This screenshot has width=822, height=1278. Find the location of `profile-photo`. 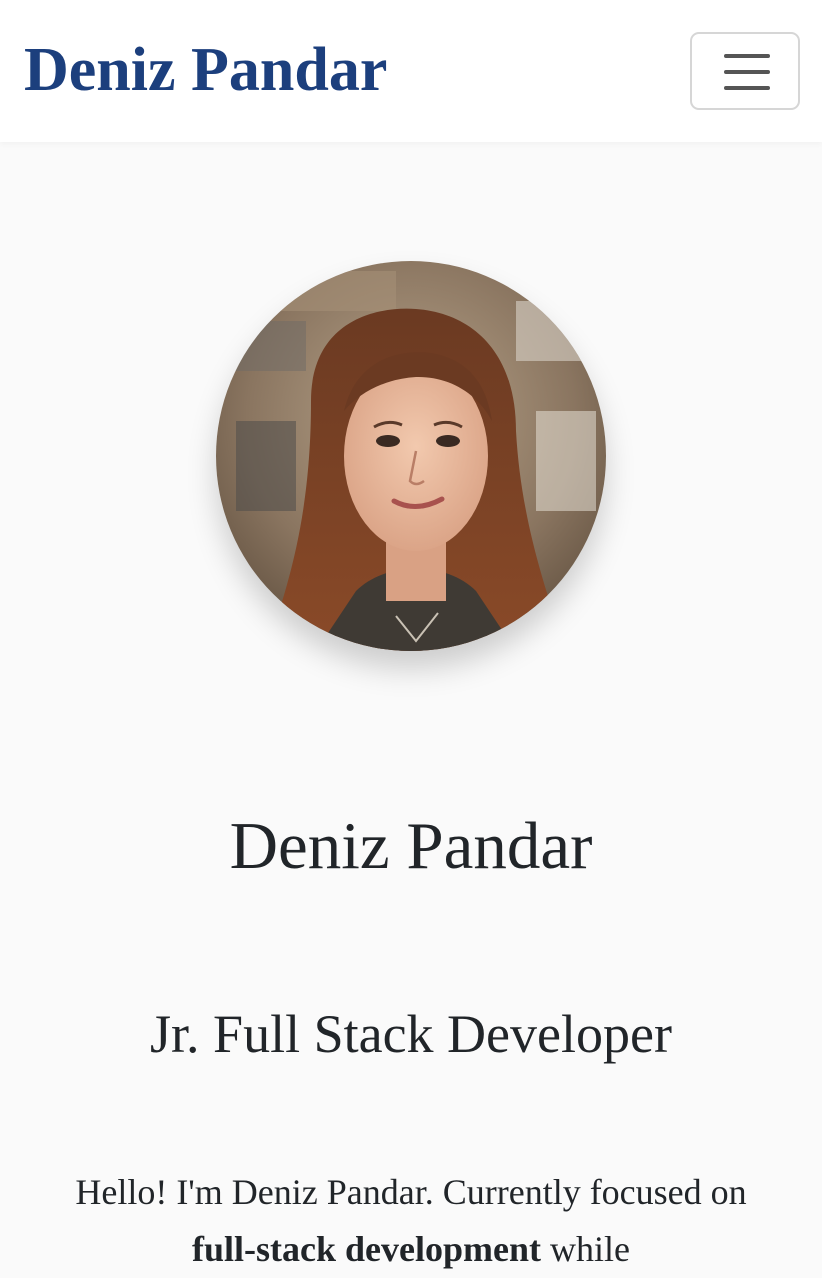

profile-photo is located at coordinates (411, 456).